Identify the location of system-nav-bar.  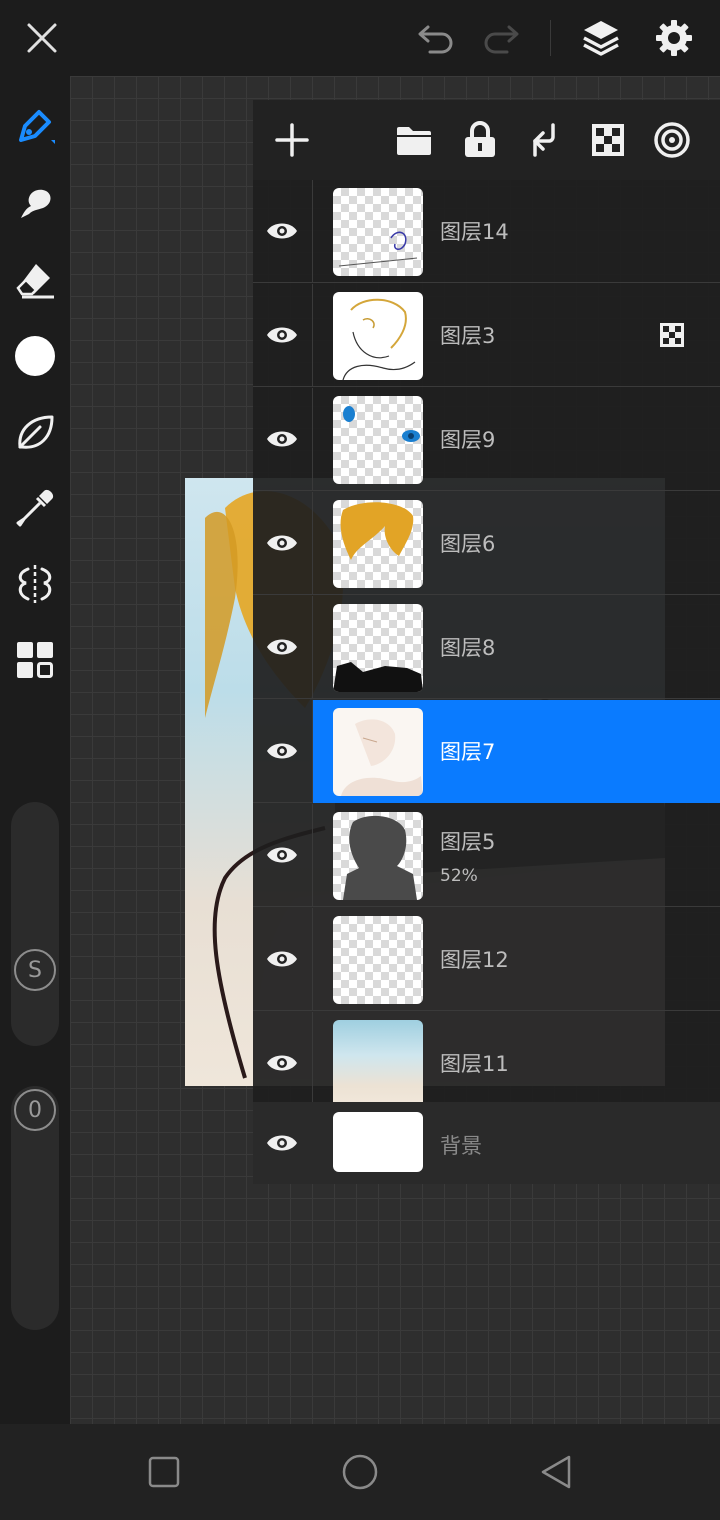
(360, 1472).